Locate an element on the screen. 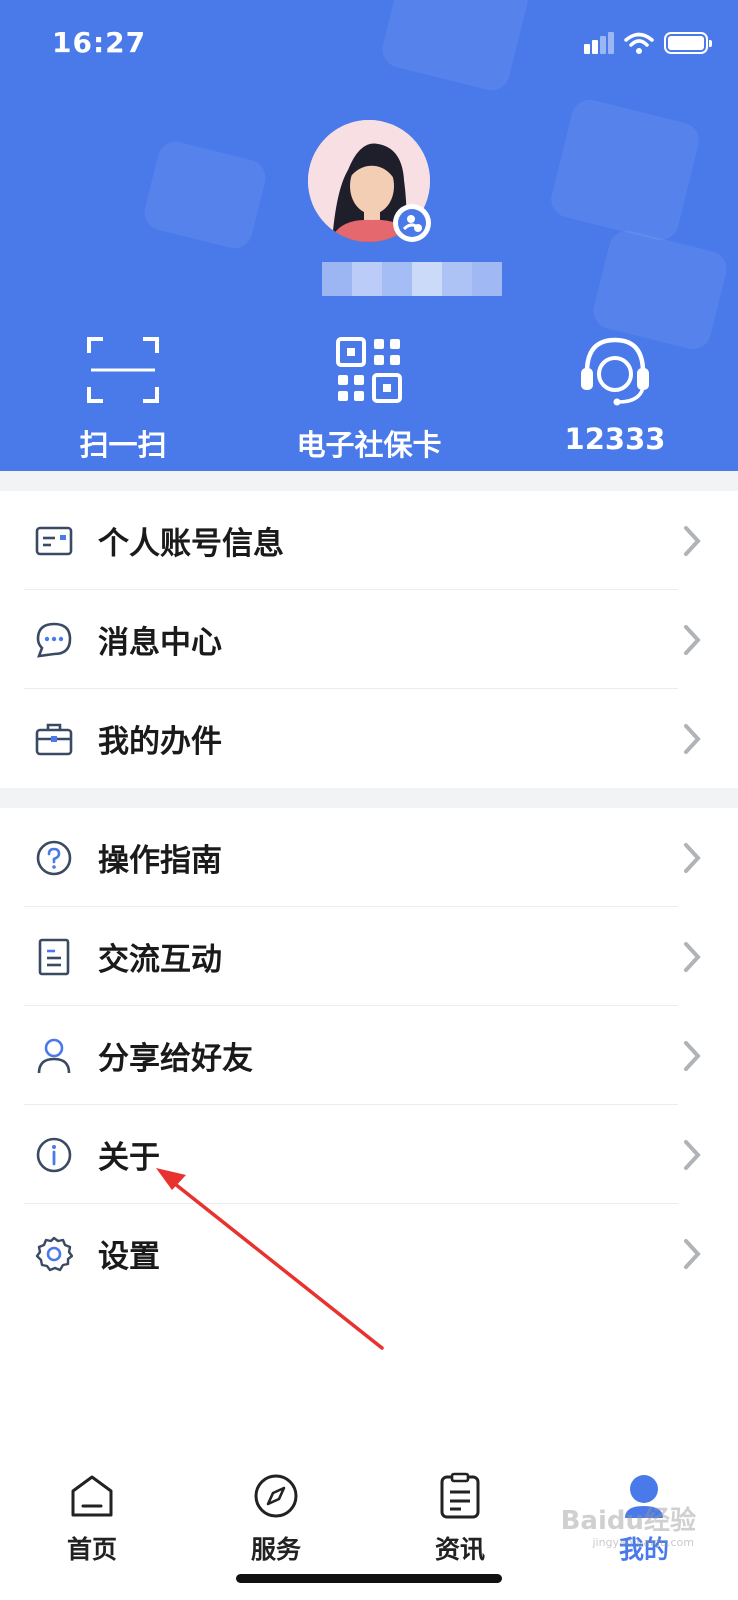  verified-badge is located at coordinates (412, 223).